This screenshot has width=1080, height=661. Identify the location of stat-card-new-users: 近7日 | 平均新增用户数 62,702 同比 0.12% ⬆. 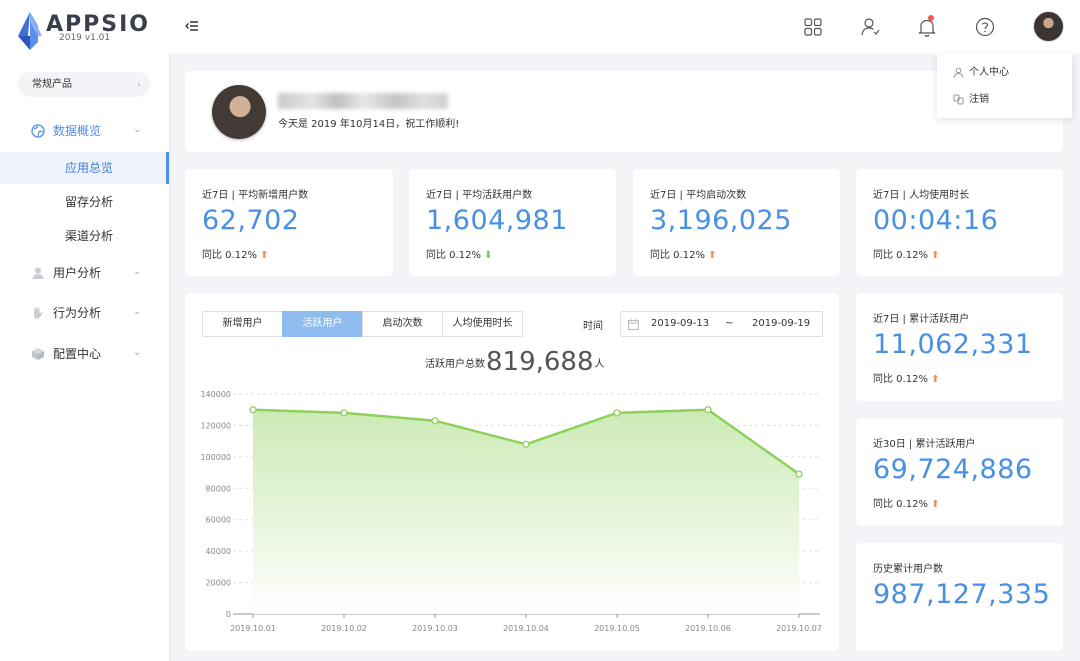
(289, 222).